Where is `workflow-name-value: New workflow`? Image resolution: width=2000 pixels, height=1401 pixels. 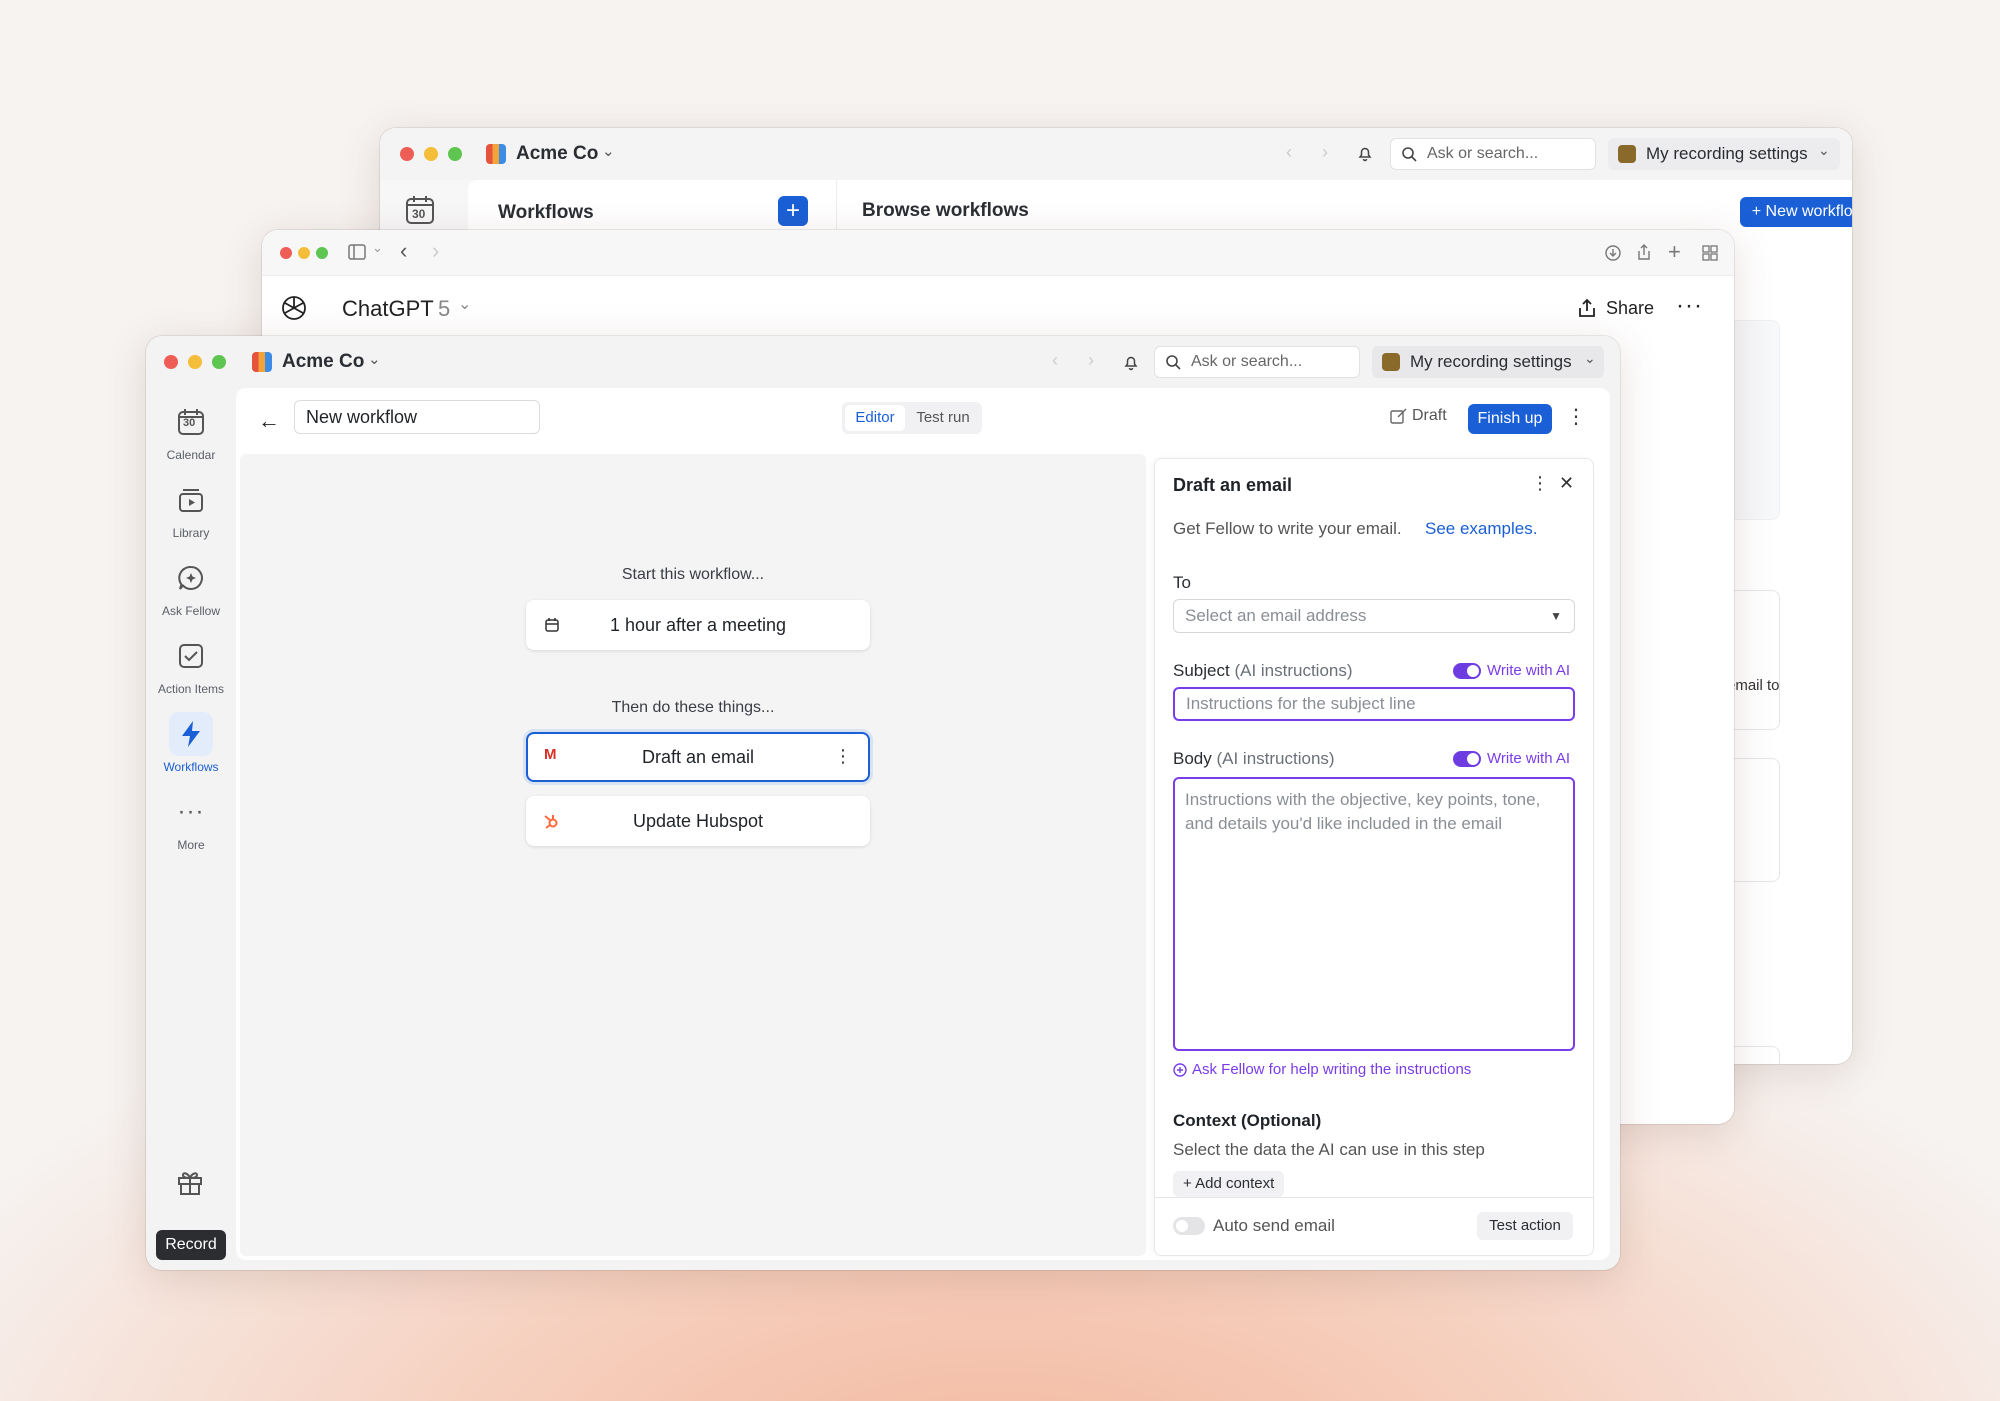 workflow-name-value: New workflow is located at coordinates (362, 417).